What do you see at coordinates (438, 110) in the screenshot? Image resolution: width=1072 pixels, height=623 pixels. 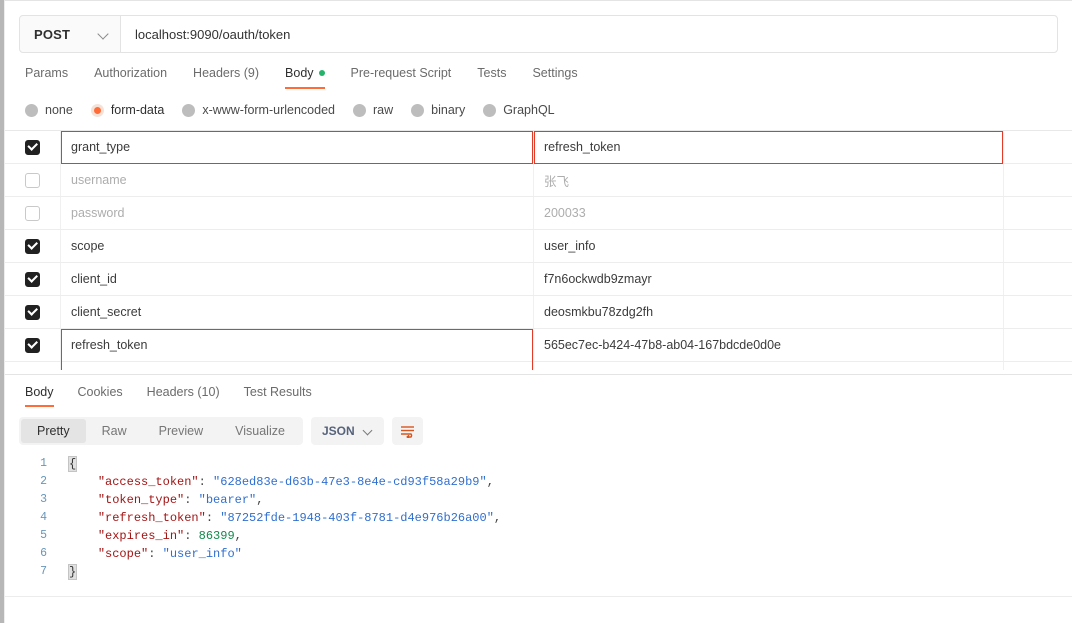 I see `body-type-binary: binary` at bounding box center [438, 110].